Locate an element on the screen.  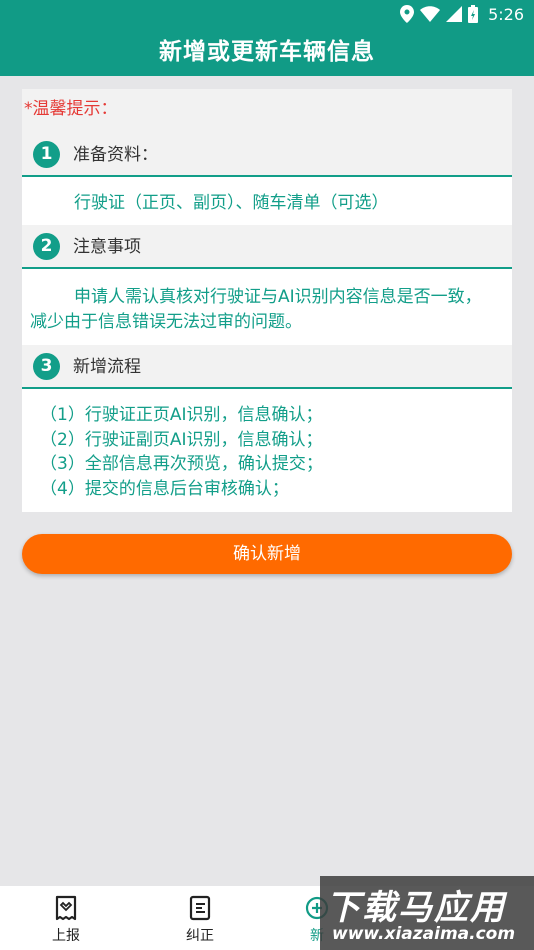
section-text: 减少由于信息错误无法过审的问题。 is located at coordinates (166, 322).